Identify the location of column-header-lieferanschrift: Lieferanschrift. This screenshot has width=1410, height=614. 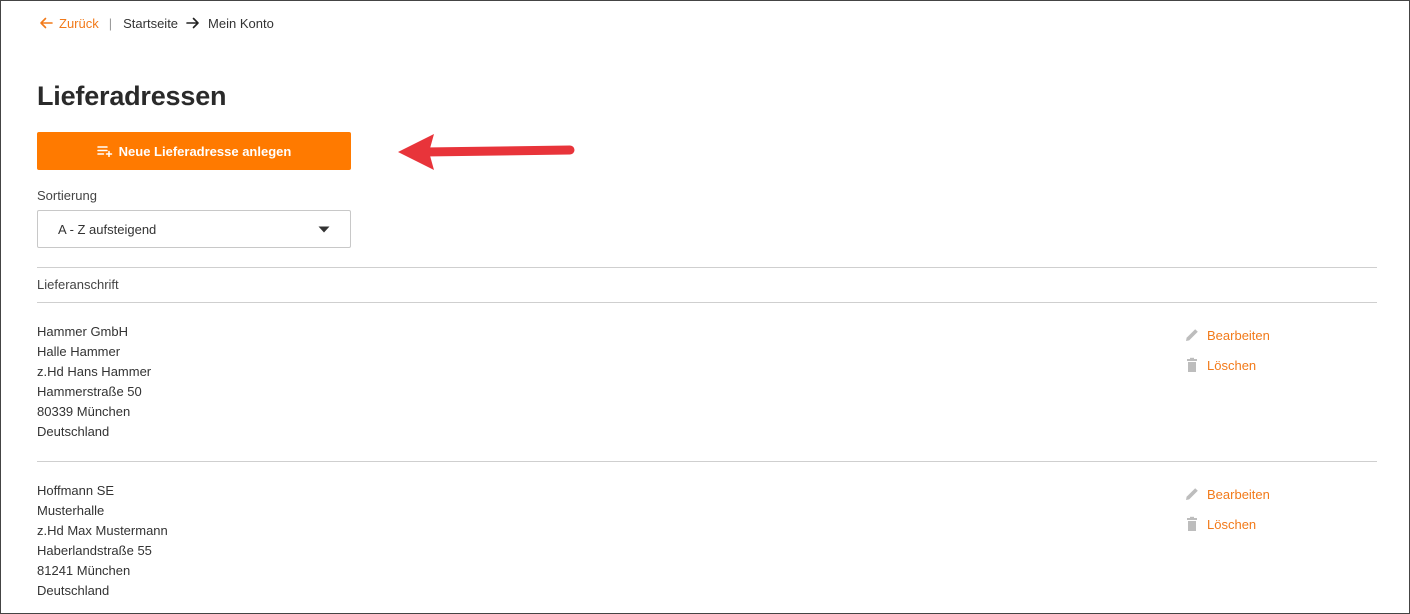
(78, 284).